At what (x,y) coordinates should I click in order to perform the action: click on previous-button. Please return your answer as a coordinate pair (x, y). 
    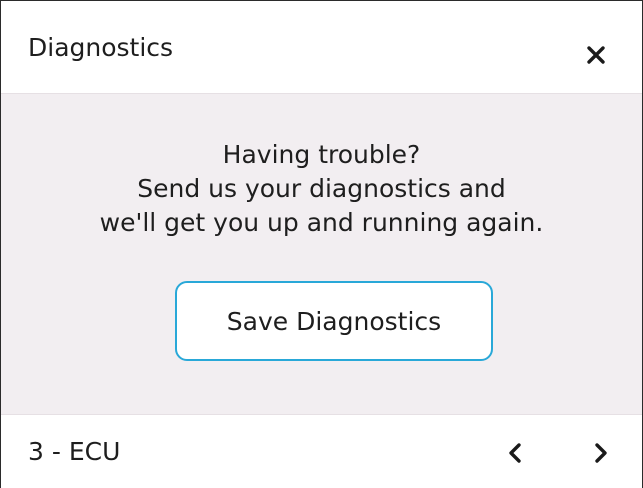
    Looking at the image, I should click on (515, 453).